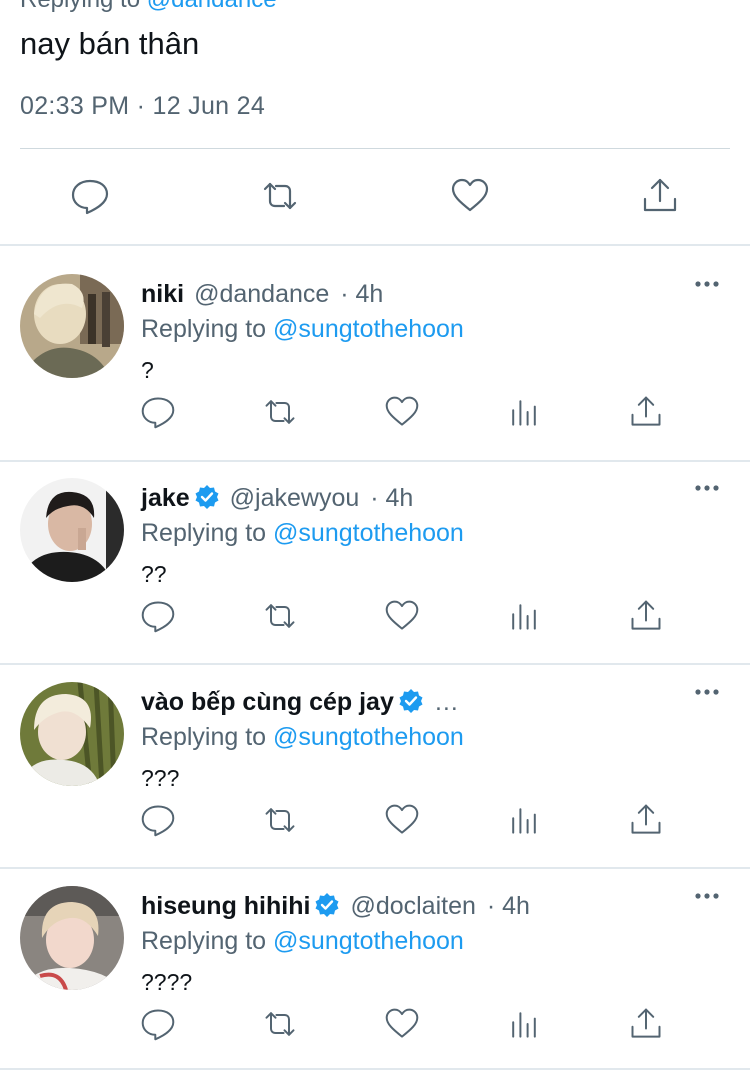  I want to click on main-tweet-timestamp: 02:33 PM · 12 Jun 24, so click(143, 106).